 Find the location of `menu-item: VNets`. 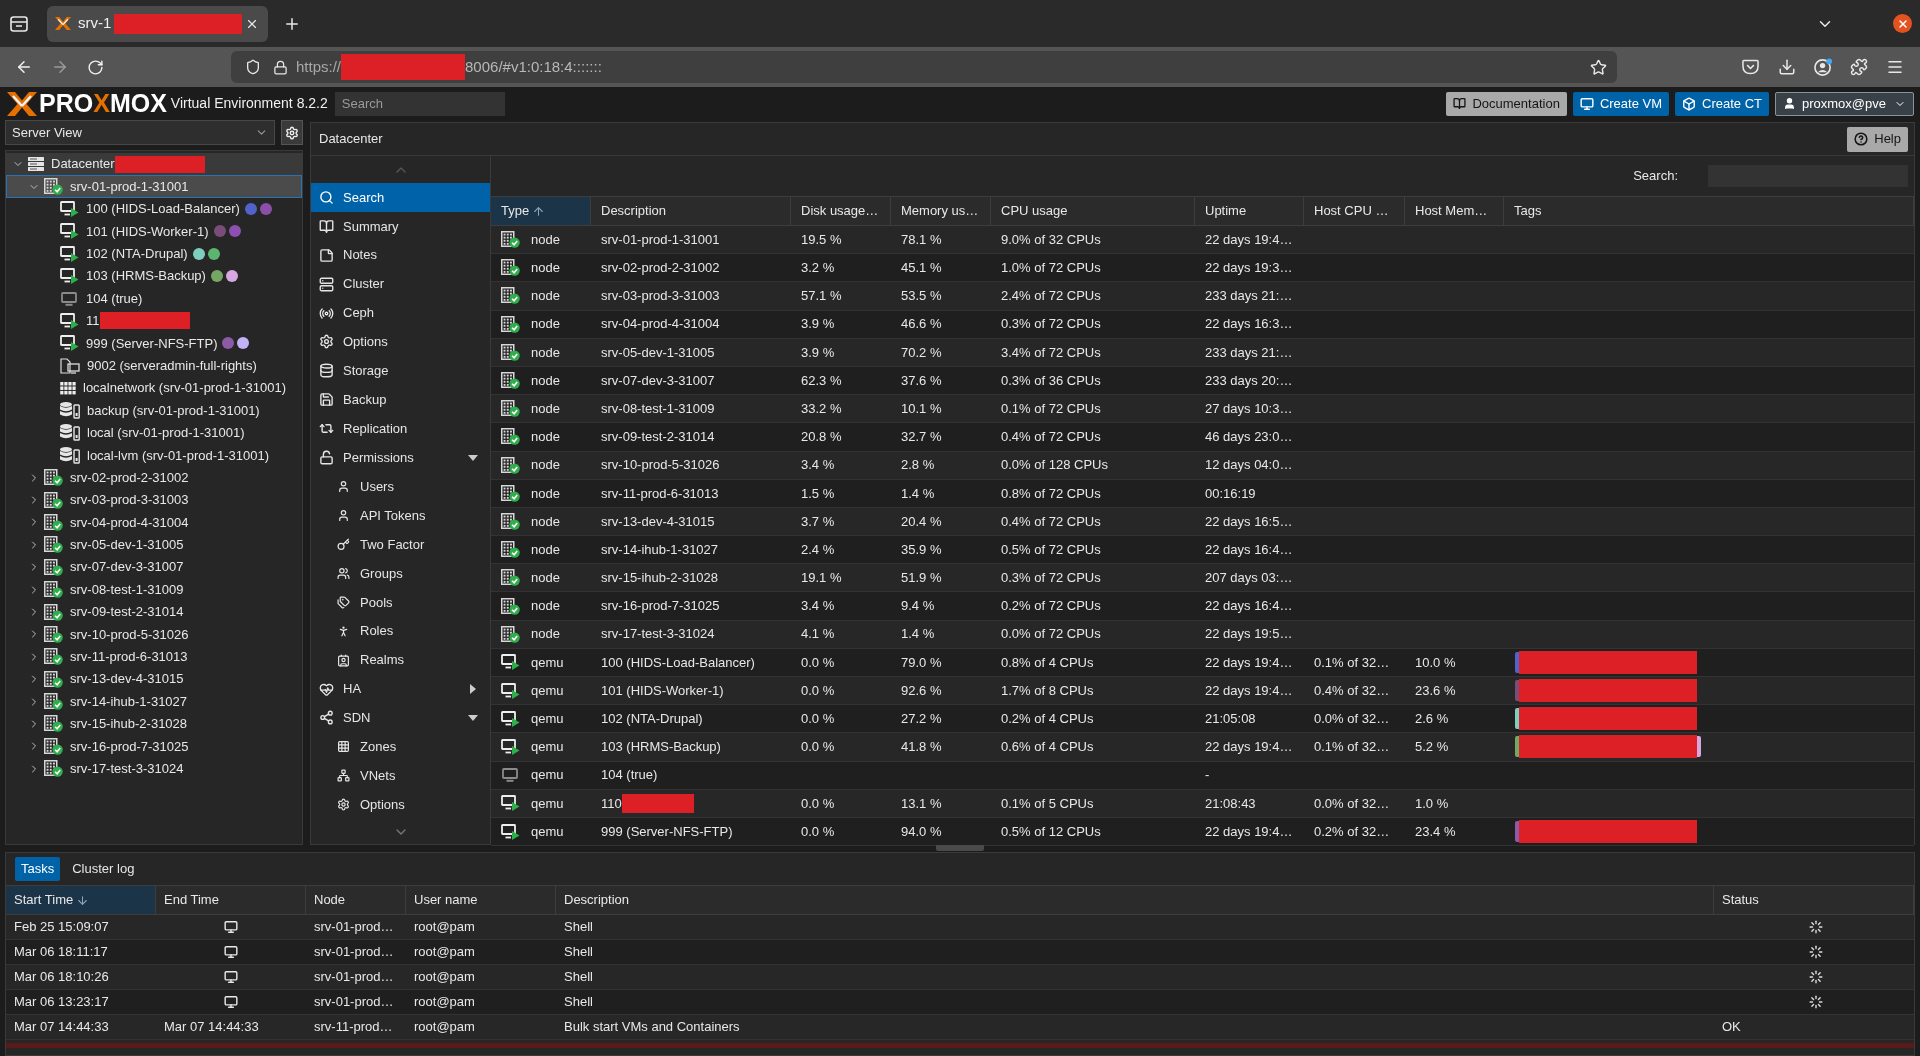

menu-item: VNets is located at coordinates (400, 776).